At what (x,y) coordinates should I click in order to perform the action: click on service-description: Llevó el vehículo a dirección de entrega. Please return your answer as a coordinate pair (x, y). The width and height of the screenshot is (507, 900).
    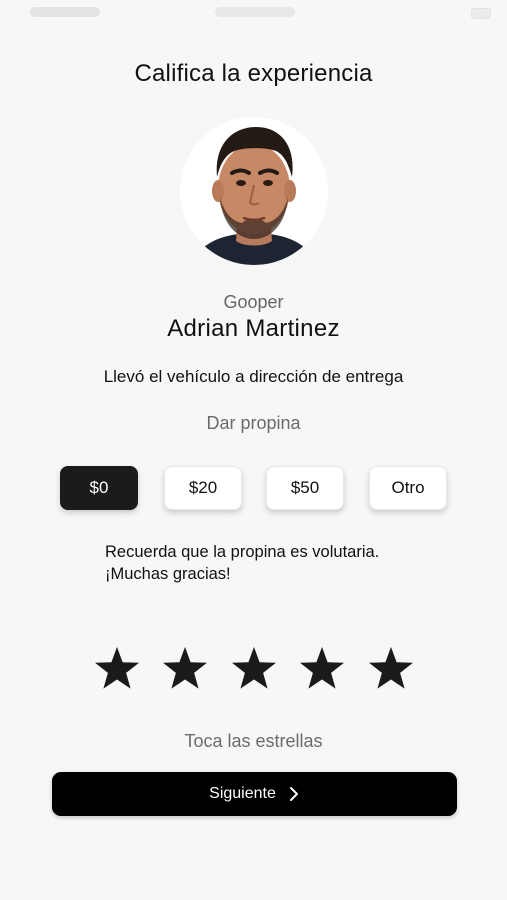
    Looking at the image, I should click on (253, 376).